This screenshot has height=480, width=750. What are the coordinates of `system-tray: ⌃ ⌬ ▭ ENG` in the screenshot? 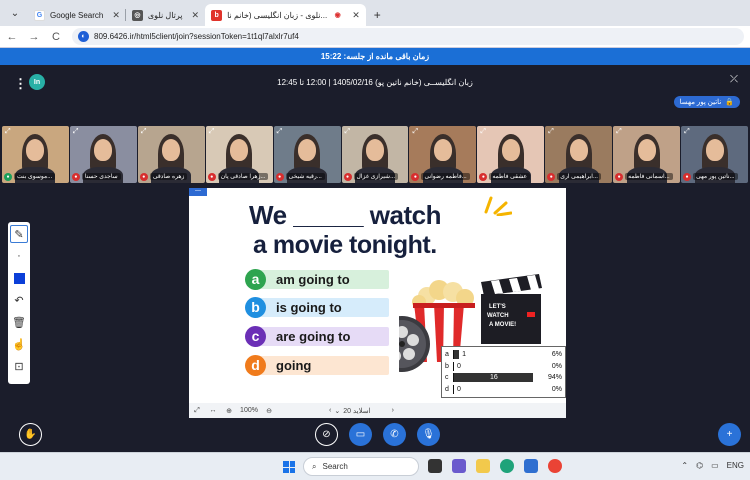 It's located at (712, 465).